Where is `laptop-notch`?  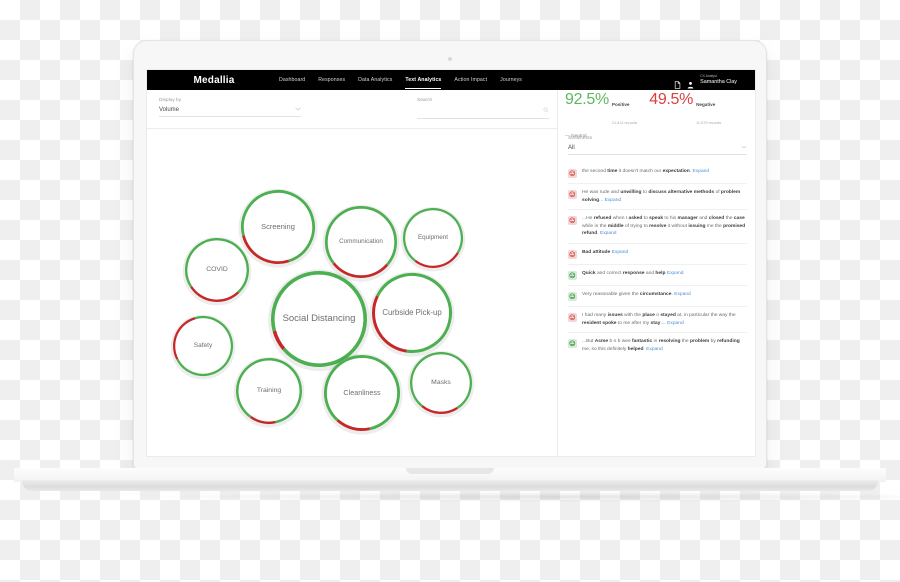 laptop-notch is located at coordinates (450, 471).